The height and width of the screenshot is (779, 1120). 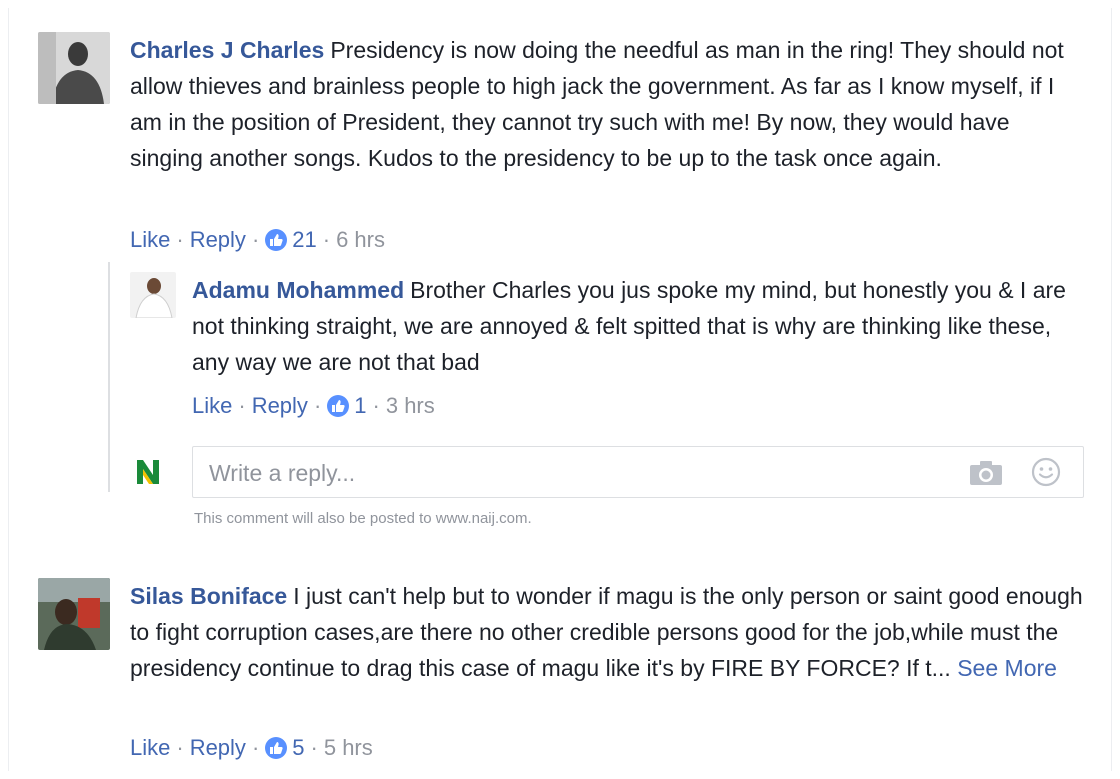 I want to click on comment-author: Silas Boniface, so click(x=208, y=596).